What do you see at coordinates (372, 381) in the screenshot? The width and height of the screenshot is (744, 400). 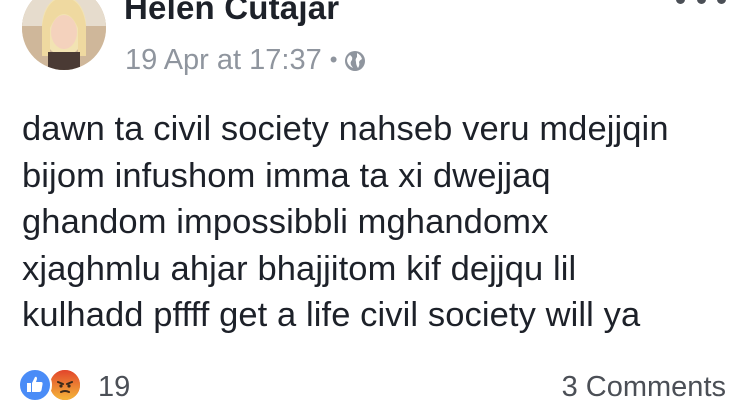 I see `post-footer: 19 3 Comments` at bounding box center [372, 381].